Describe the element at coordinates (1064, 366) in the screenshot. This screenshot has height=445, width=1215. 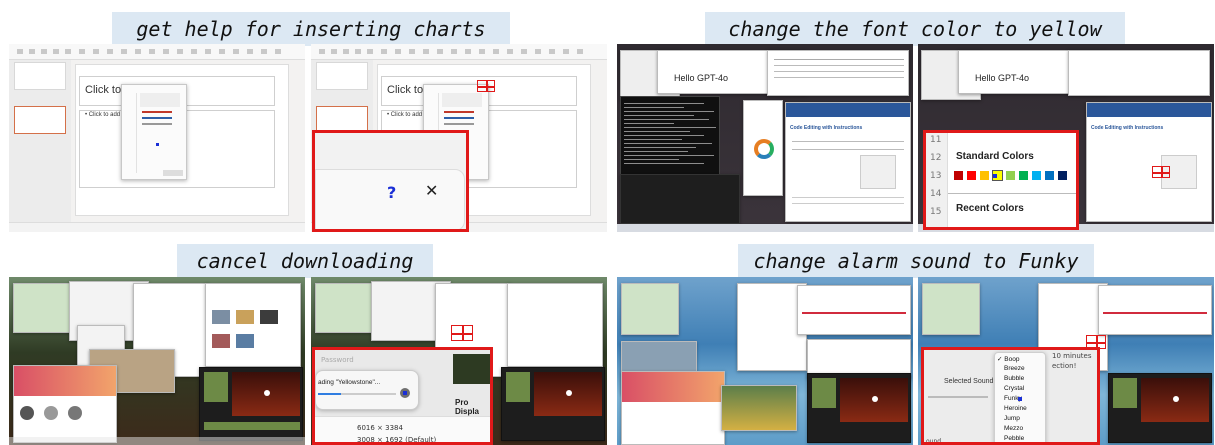
I see `side-text: ection!` at that location.